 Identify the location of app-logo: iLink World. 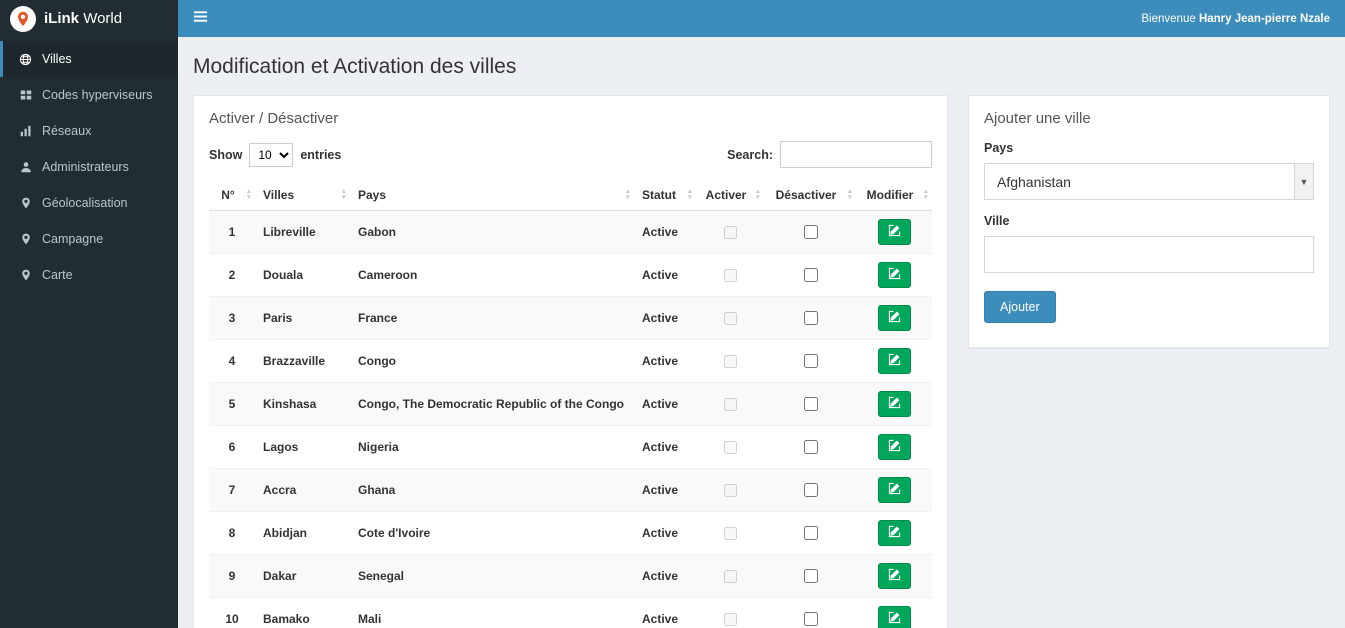
(89, 18).